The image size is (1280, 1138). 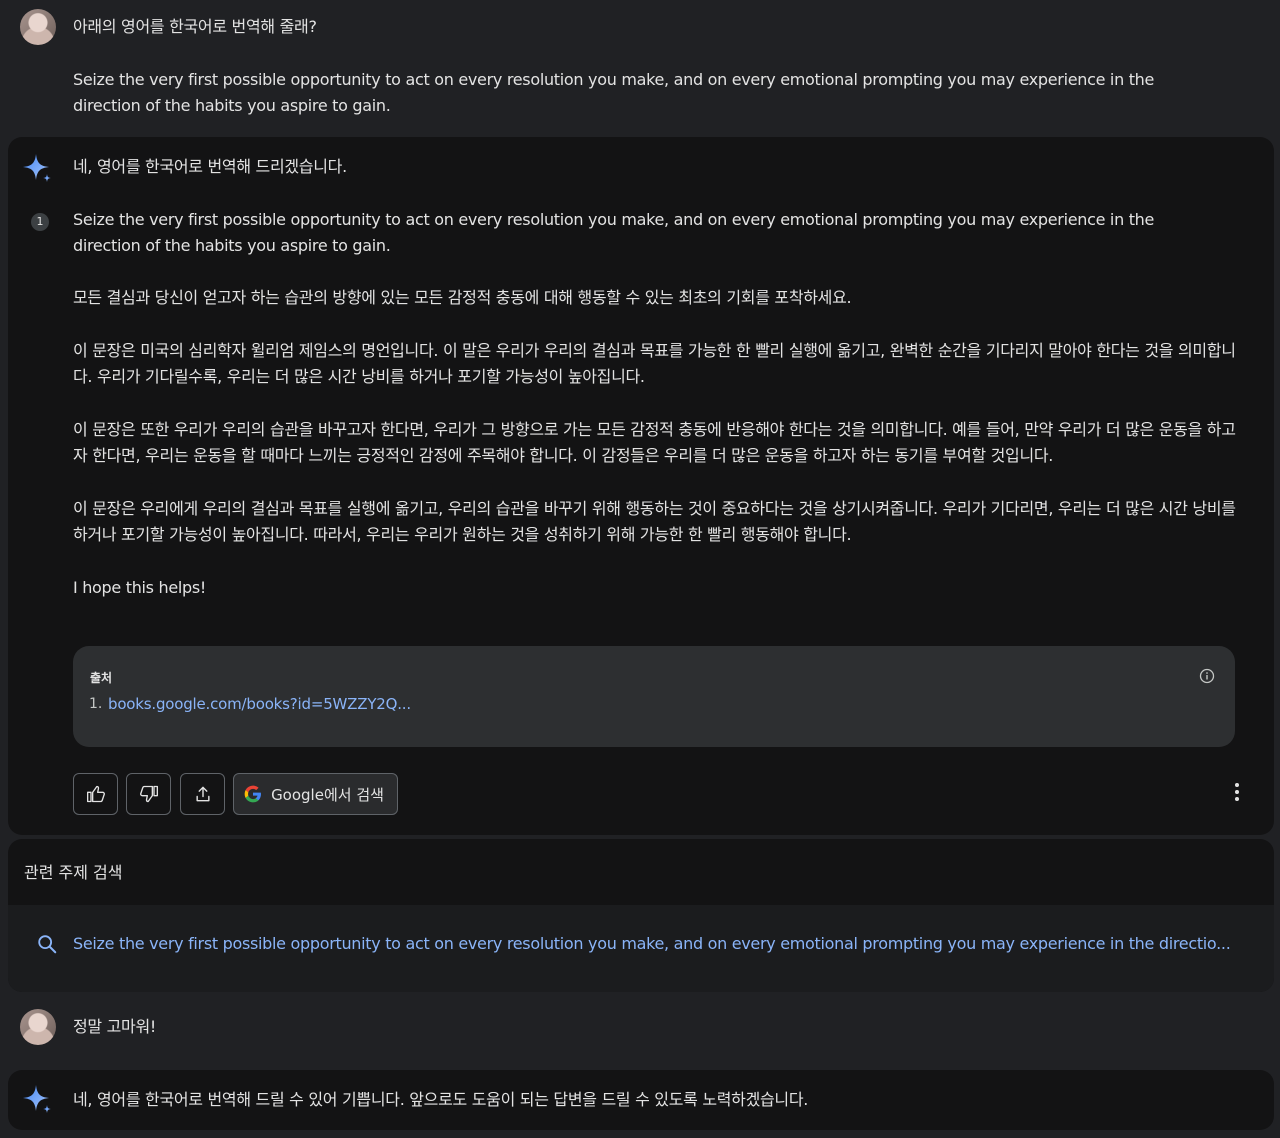 What do you see at coordinates (73, 872) in the screenshot?
I see `related-search-title: 관련 주제 검색` at bounding box center [73, 872].